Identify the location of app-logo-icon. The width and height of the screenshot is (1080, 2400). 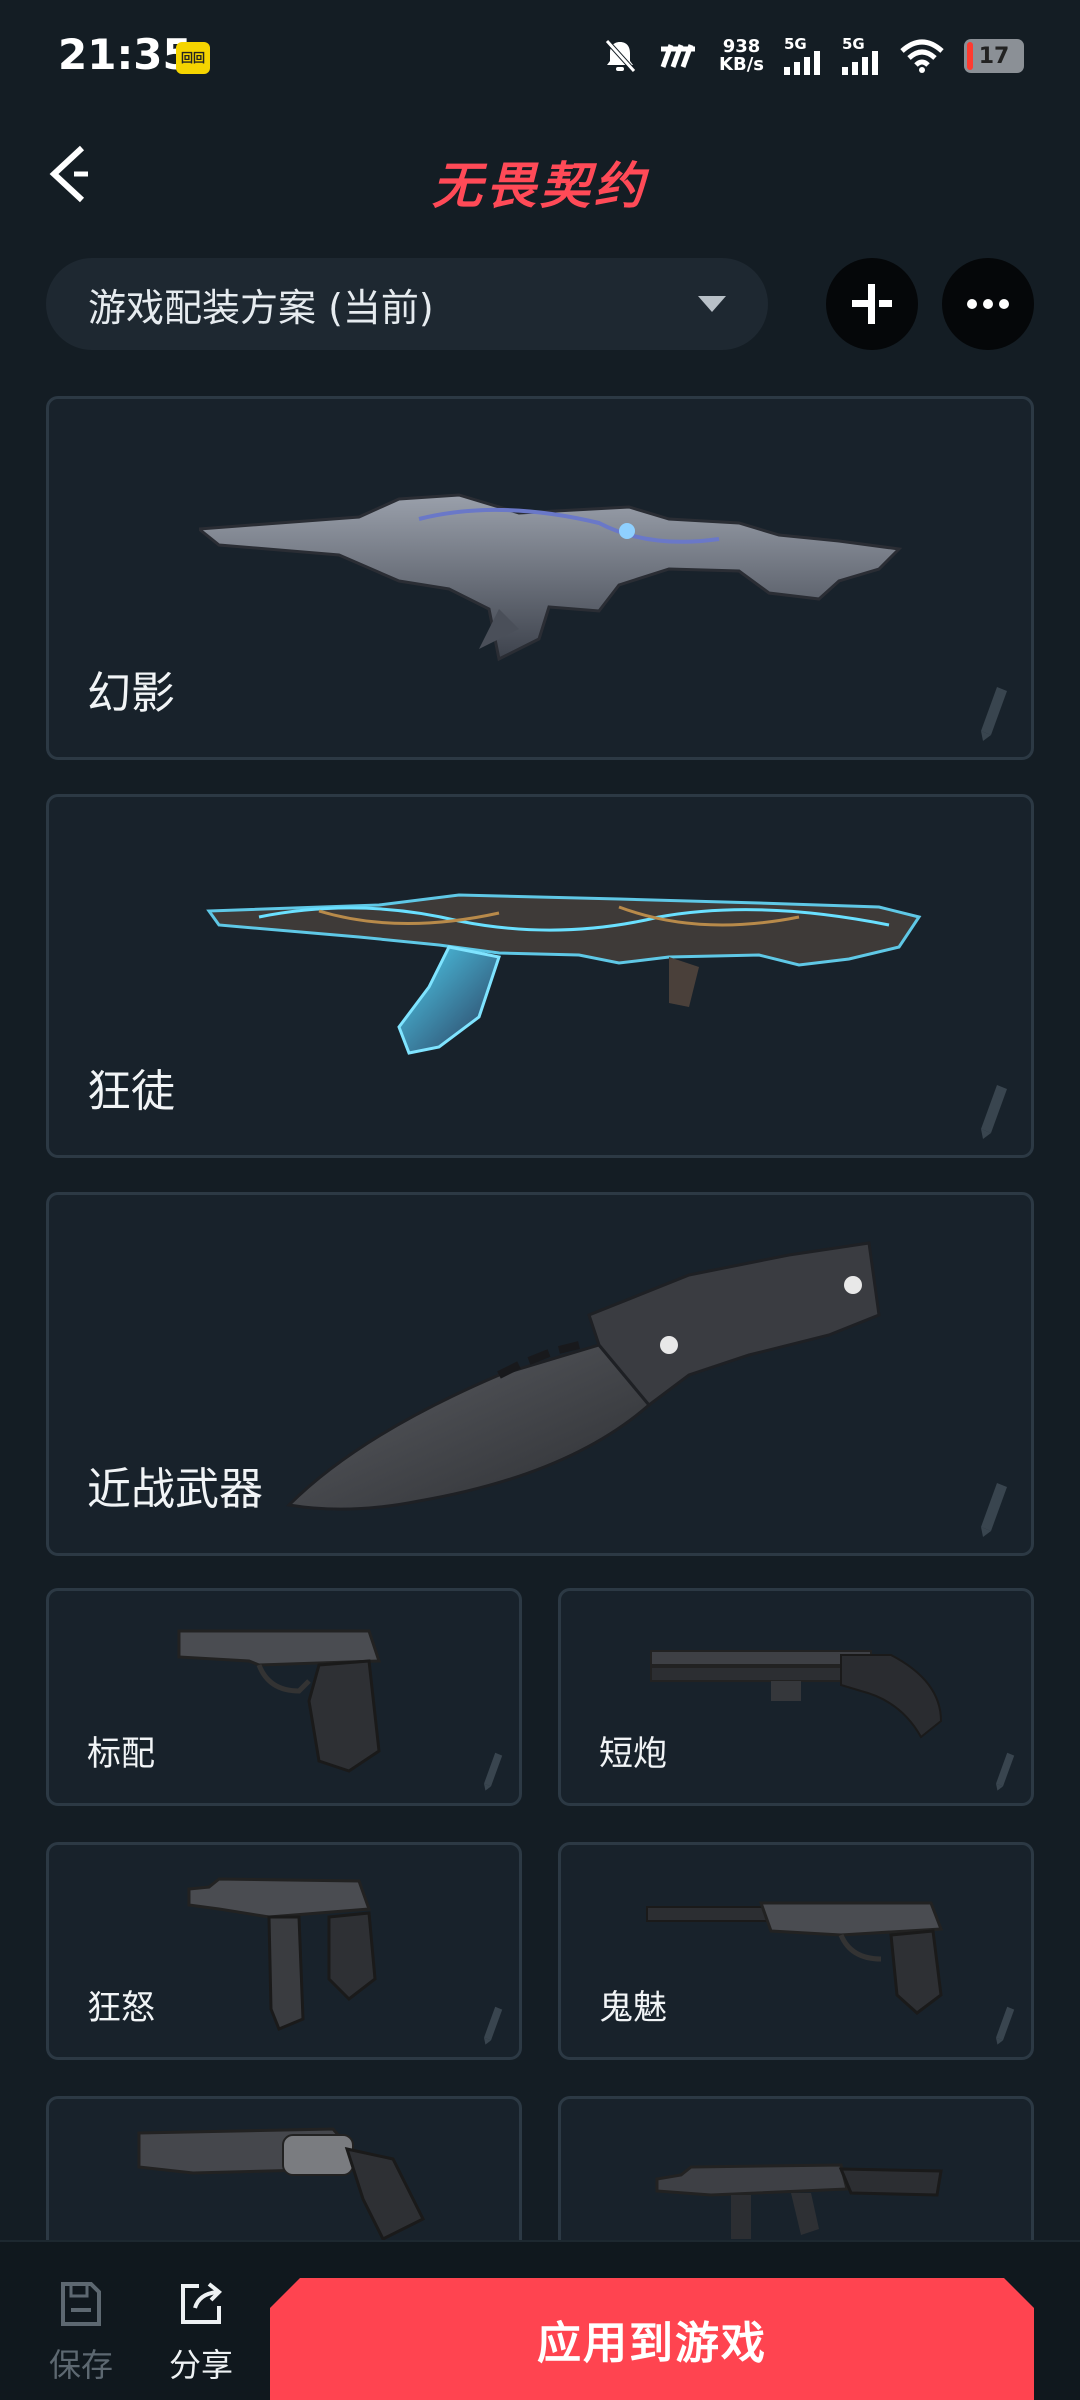
(678, 56).